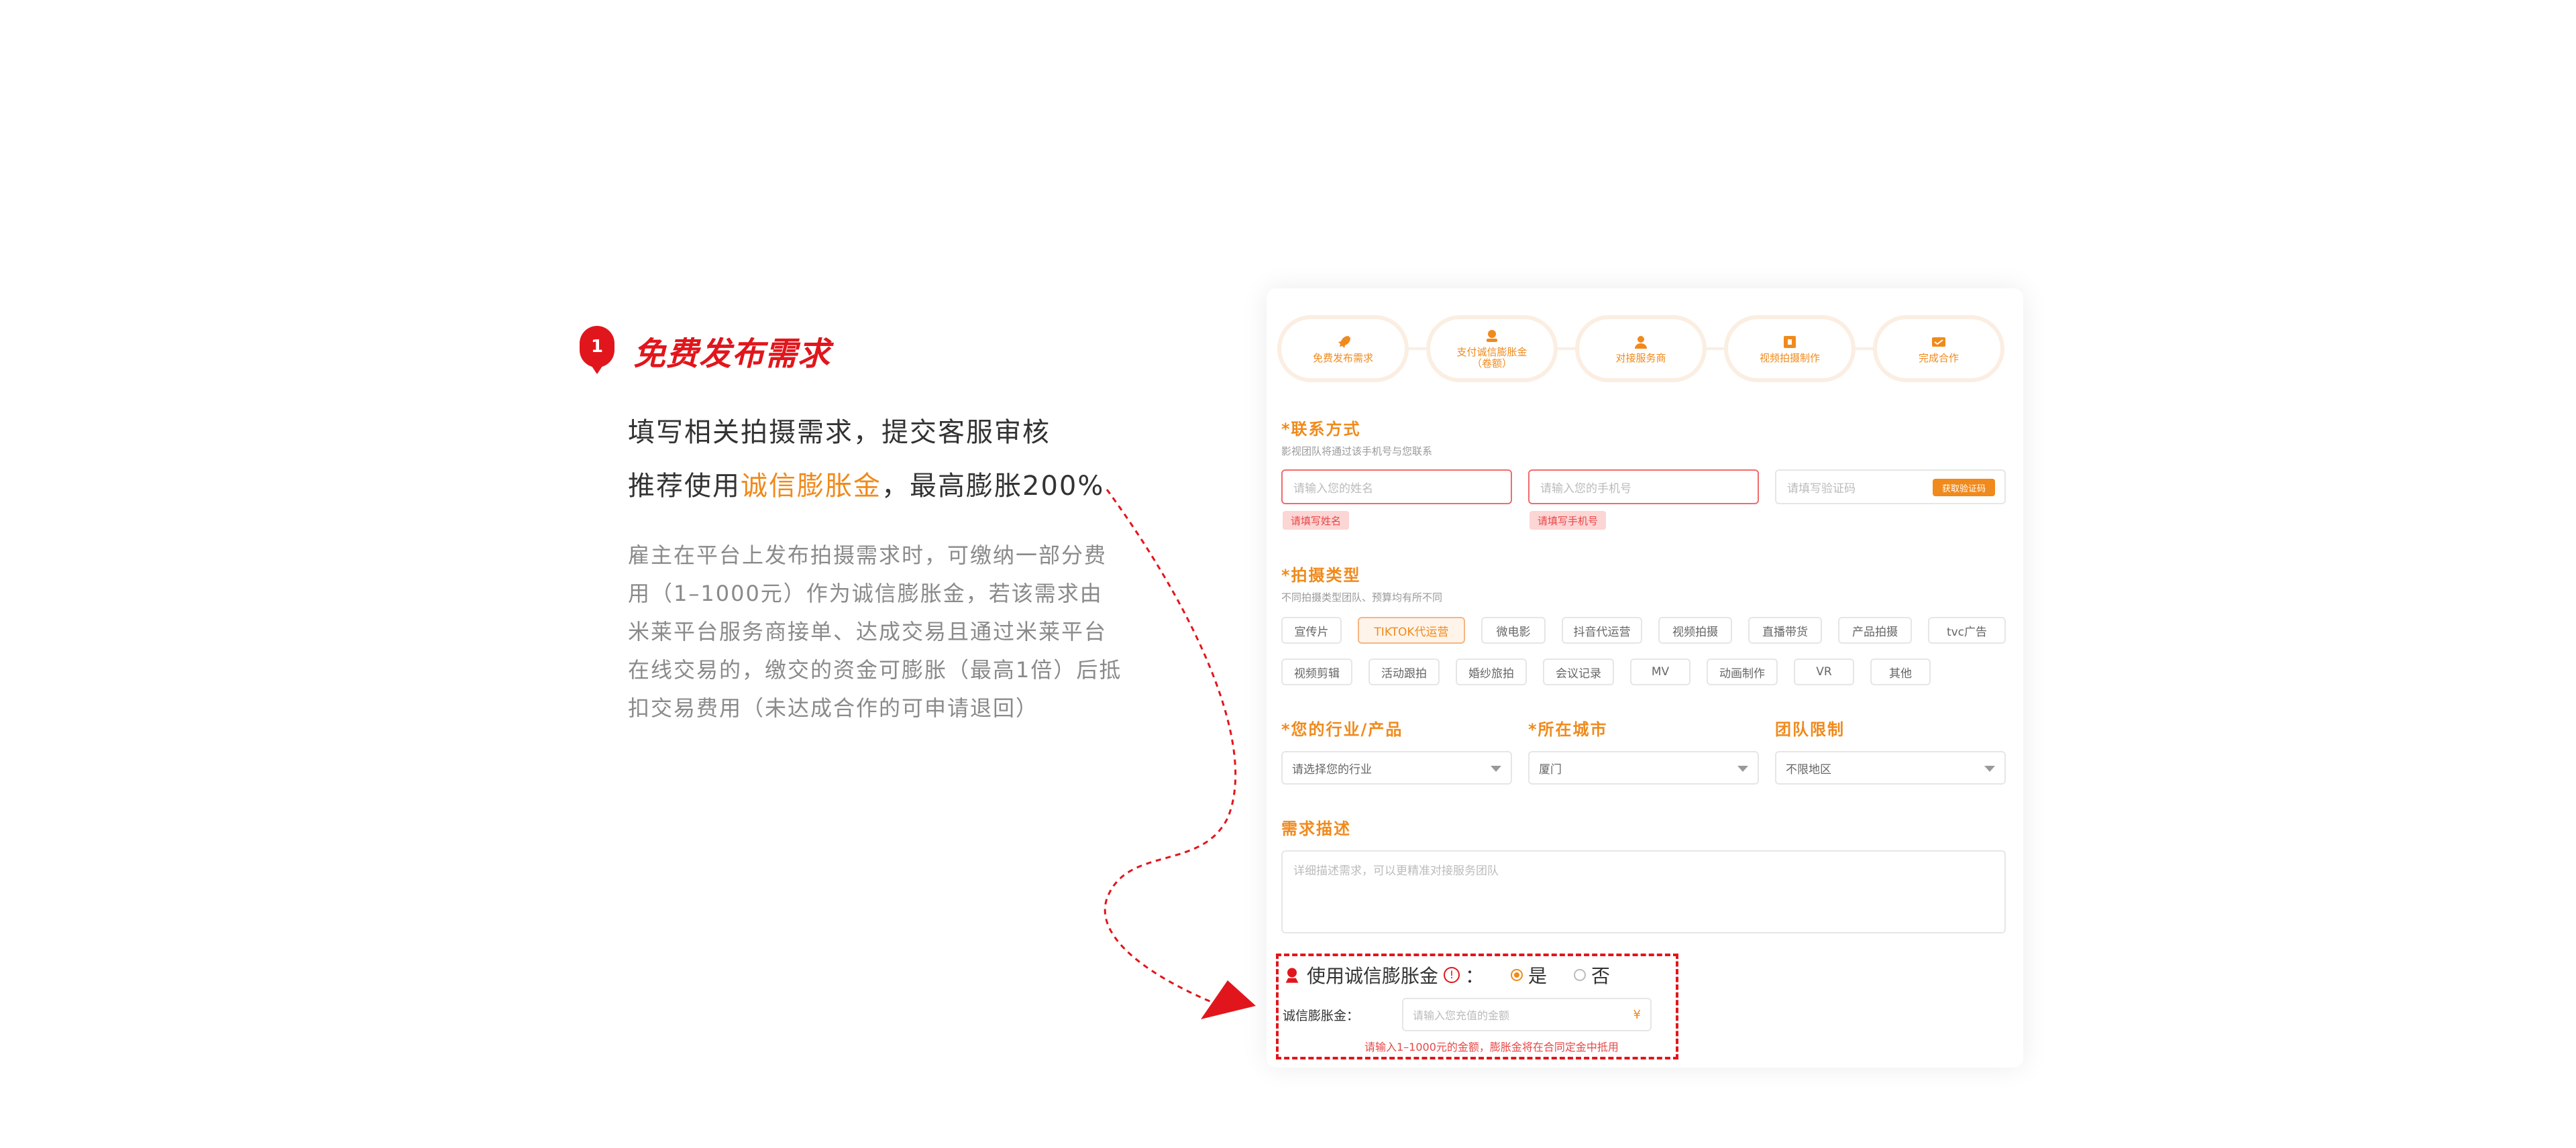 Image resolution: width=2576 pixels, height=1148 pixels. What do you see at coordinates (1550, 769) in the screenshot?
I see `city-value: 厦门` at bounding box center [1550, 769].